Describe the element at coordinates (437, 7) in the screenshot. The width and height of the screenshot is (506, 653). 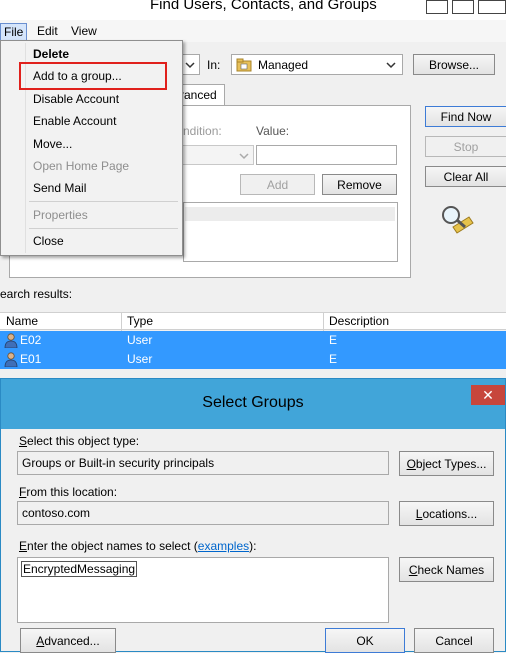
I see `minimize-button` at that location.